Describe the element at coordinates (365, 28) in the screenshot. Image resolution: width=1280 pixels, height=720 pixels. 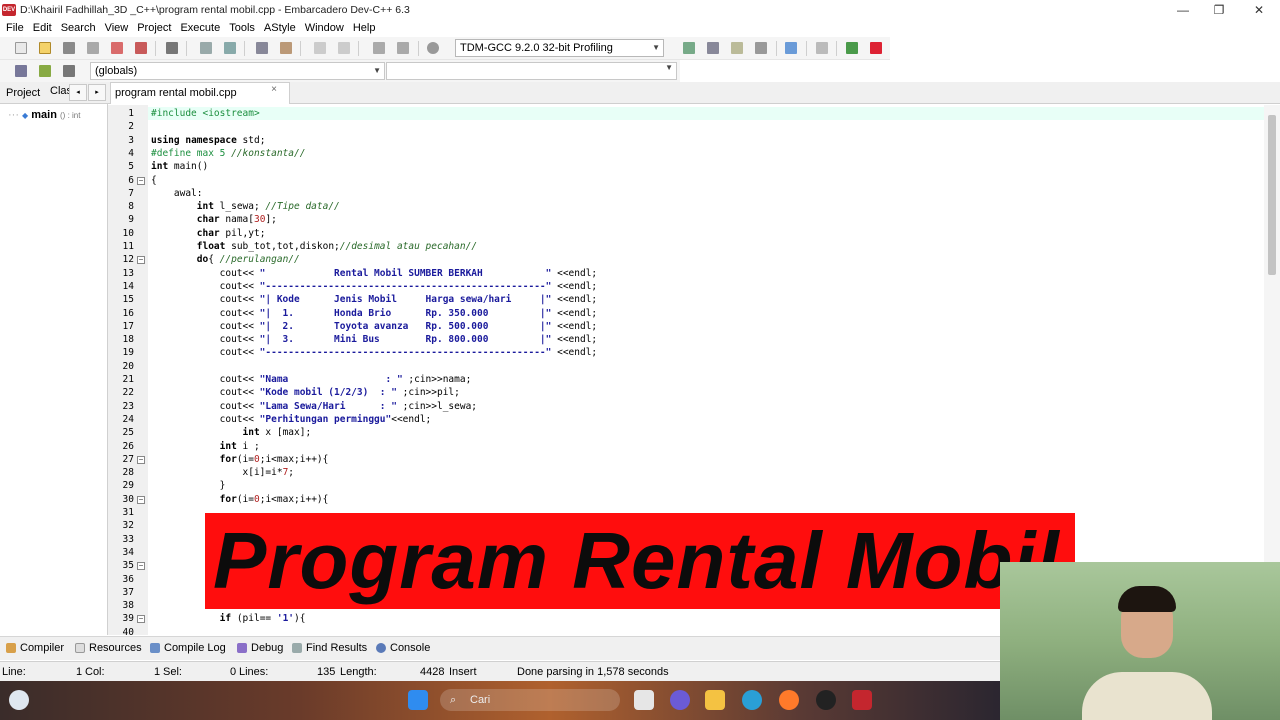
I see `menu-help: Help` at that location.